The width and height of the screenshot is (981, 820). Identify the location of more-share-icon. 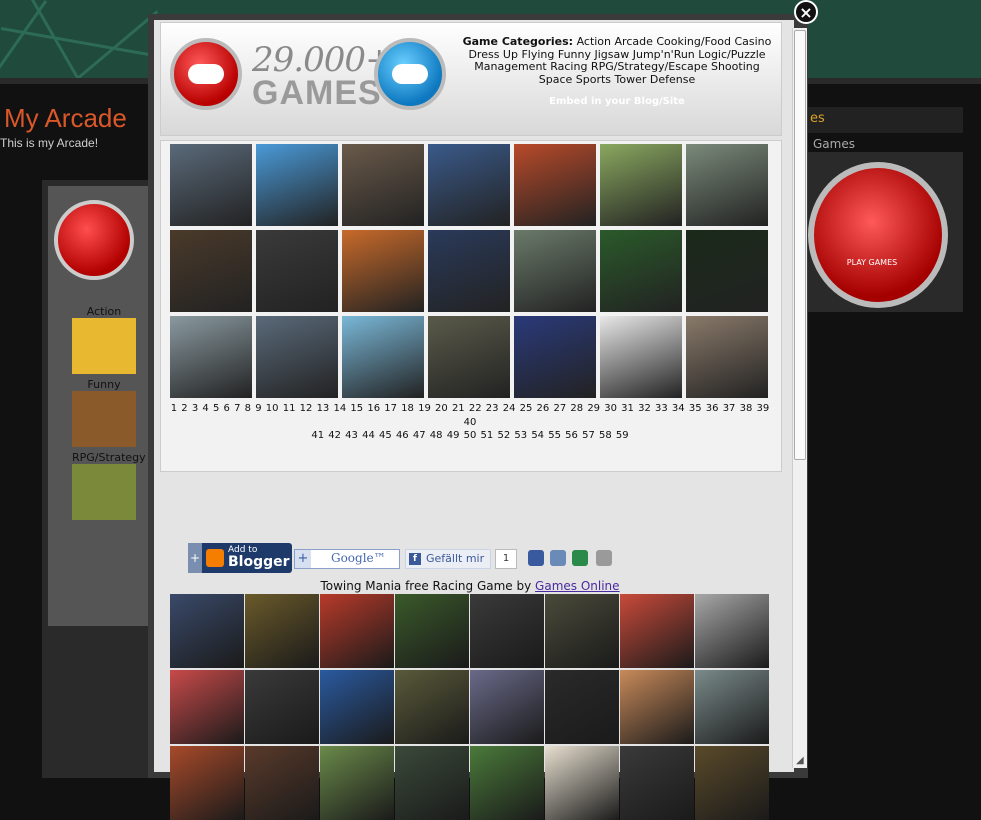
(604, 558).